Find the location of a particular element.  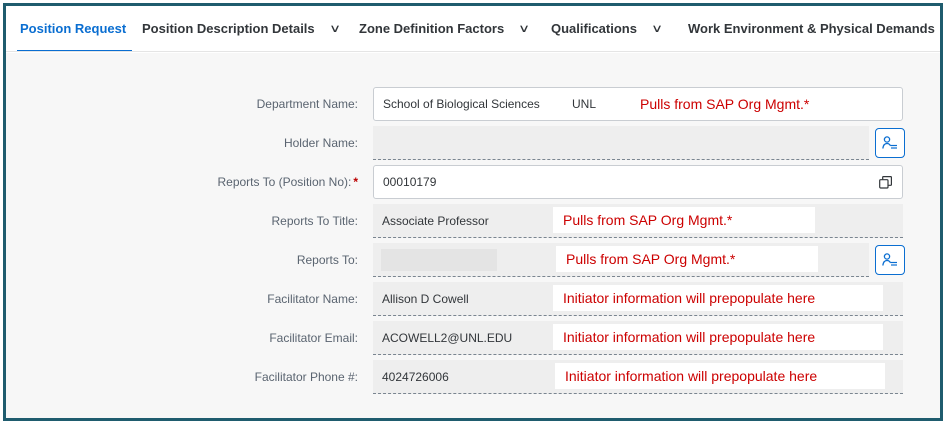

facilitator-name-value: Allison D Cowell is located at coordinates (425, 298).